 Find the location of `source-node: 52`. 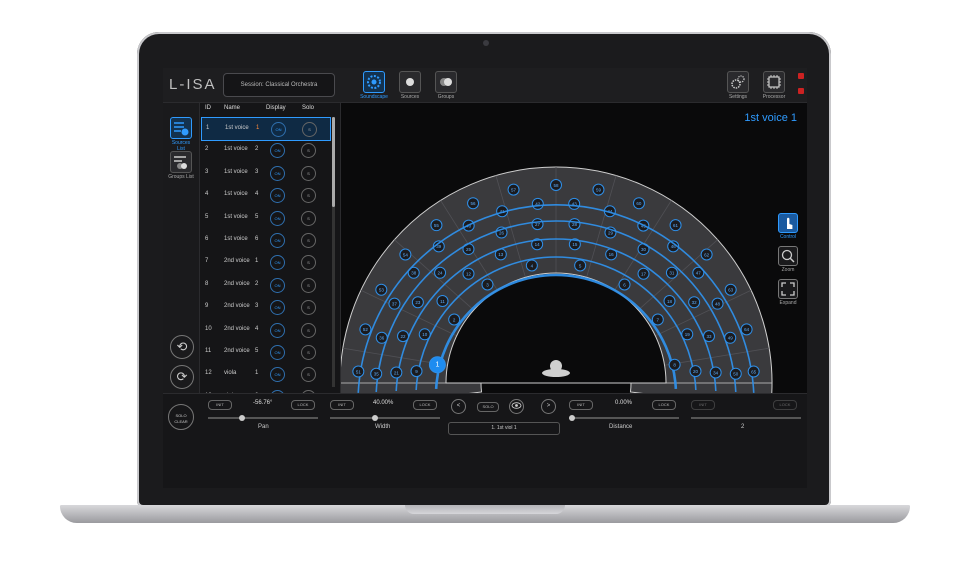

source-node: 52 is located at coordinates (365, 329).